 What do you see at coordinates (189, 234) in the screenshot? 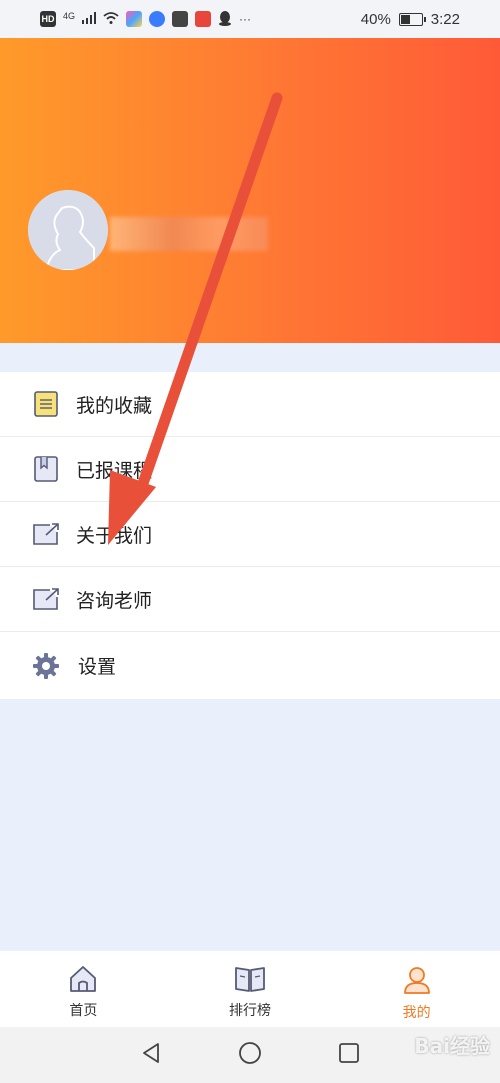
I see `username-redacted` at bounding box center [189, 234].